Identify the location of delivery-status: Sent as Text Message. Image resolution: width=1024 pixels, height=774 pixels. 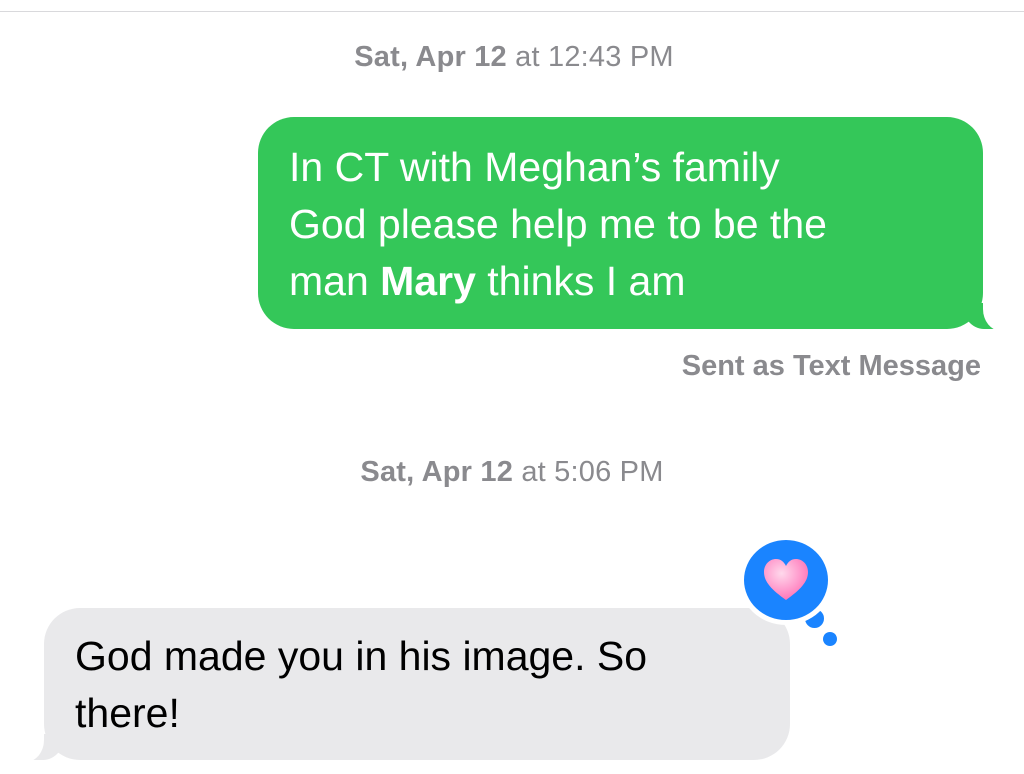
(831, 366).